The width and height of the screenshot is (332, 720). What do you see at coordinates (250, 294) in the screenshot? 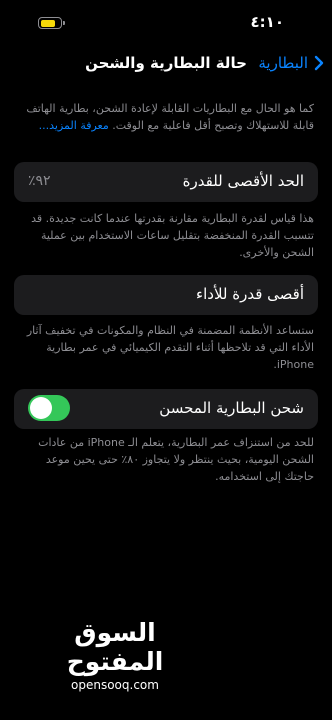
I see `peak-performance-label: أقصى قدرة للأداء` at bounding box center [250, 294].